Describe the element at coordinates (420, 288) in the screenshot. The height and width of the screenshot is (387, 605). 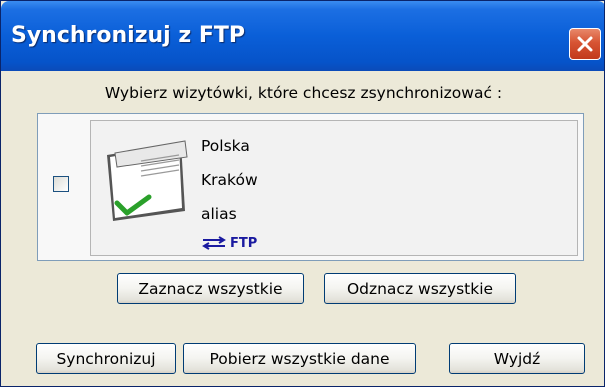
I see `deselect-all-button: Odznacz wszystkie` at that location.